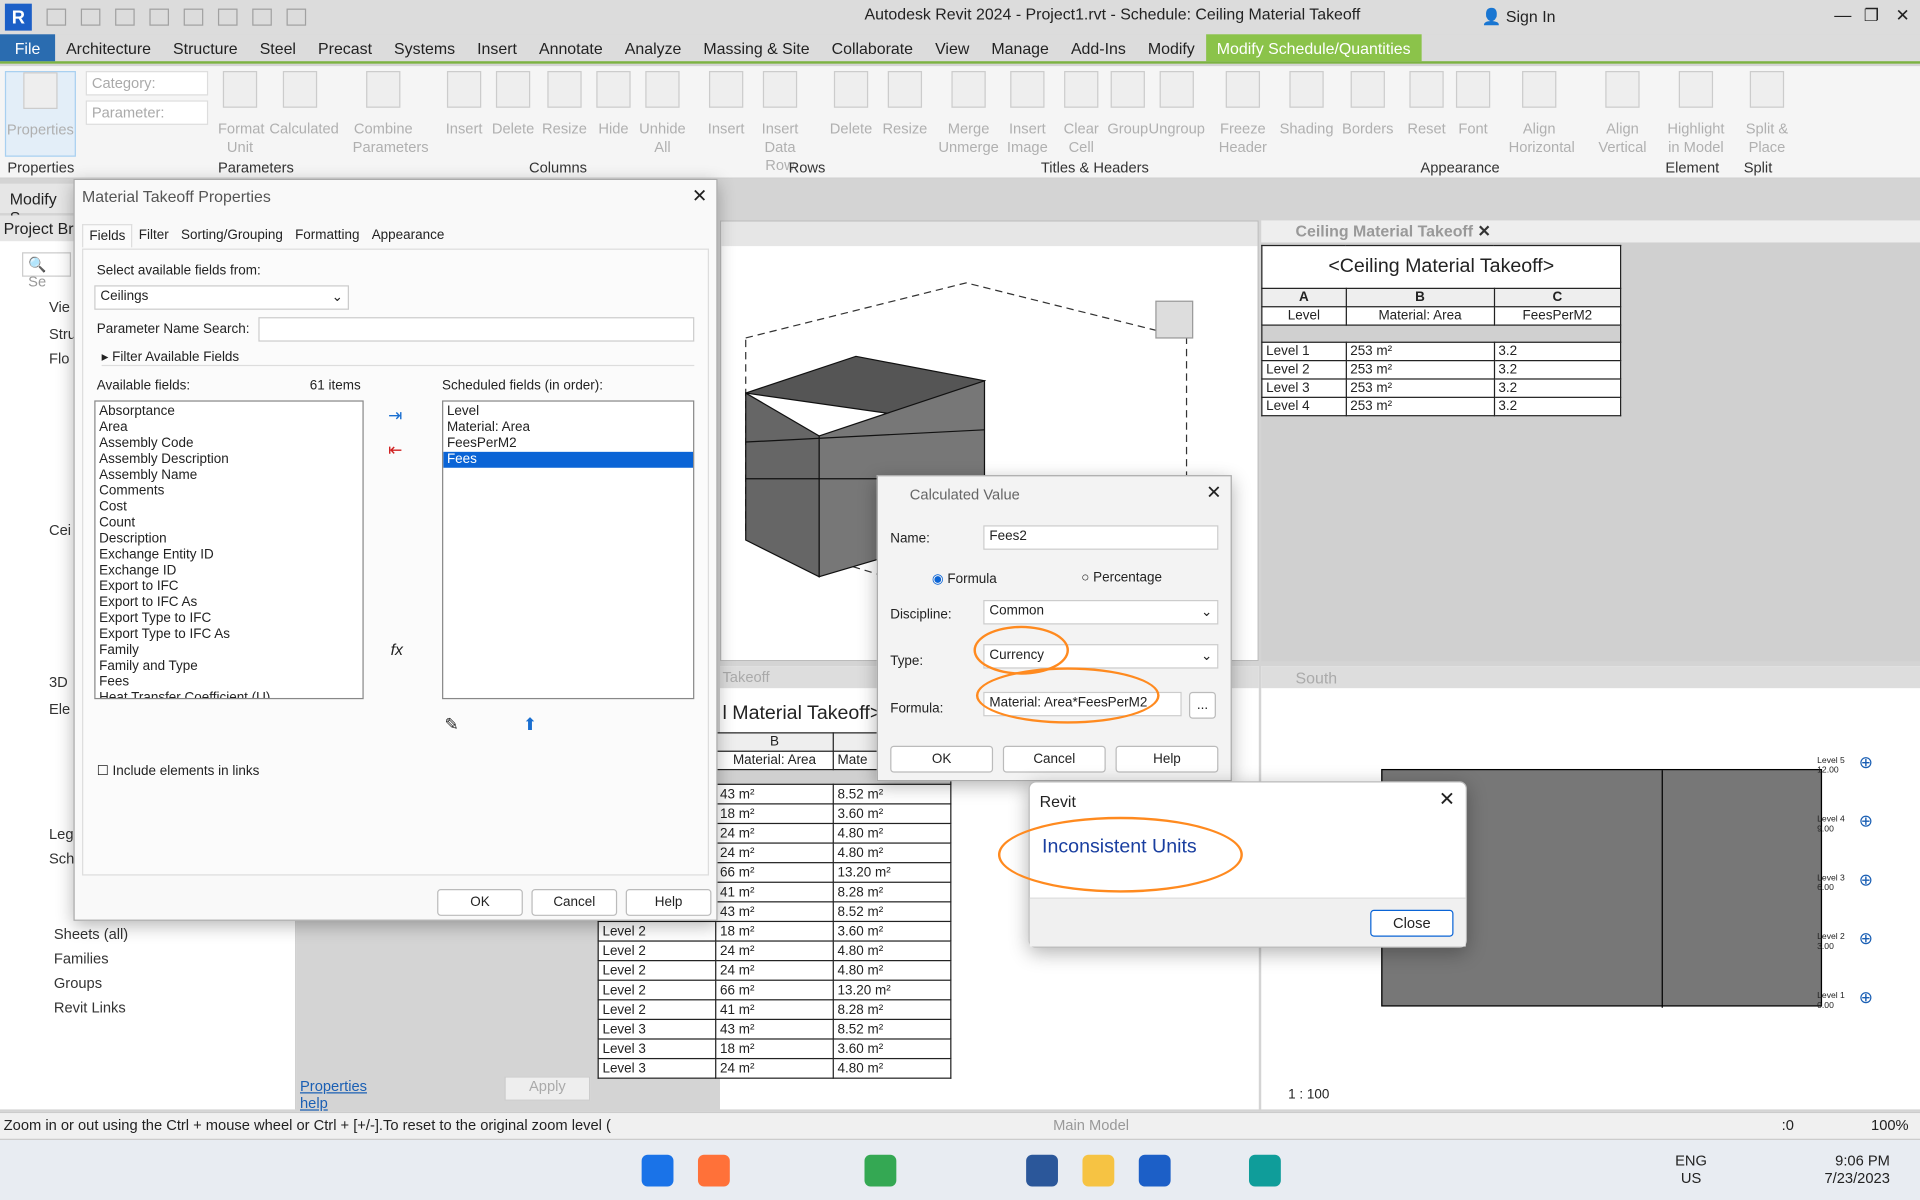 This screenshot has width=1920, height=1200. What do you see at coordinates (1098, 1170) in the screenshot?
I see `file-explorer-icon` at bounding box center [1098, 1170].